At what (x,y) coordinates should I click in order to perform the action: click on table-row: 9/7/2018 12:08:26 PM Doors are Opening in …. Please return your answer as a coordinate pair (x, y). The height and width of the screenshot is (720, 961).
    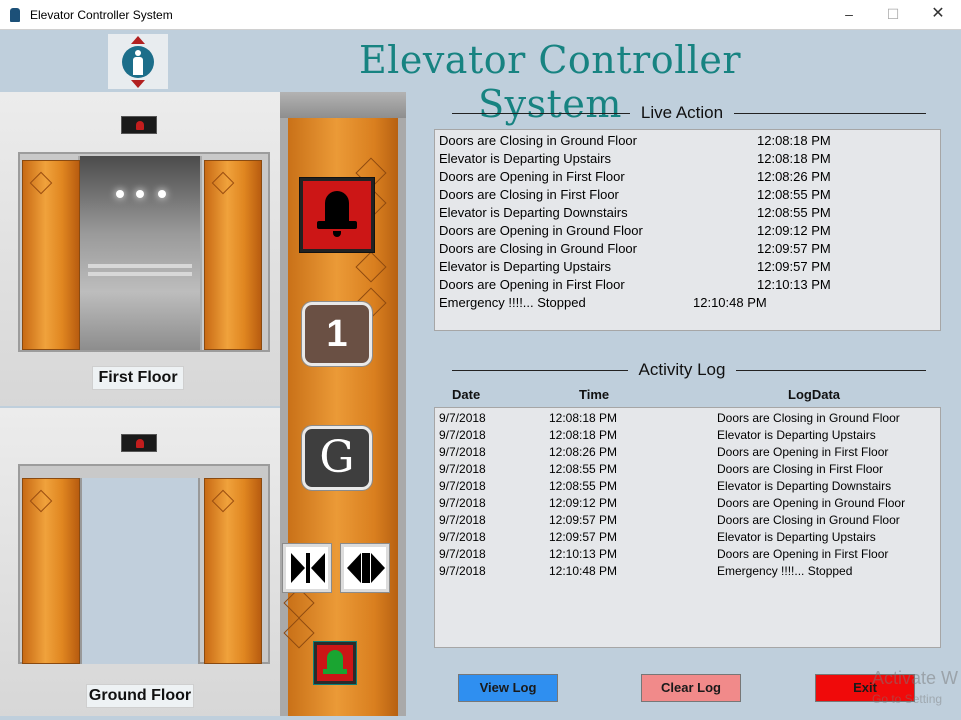
    Looking at the image, I should click on (689, 453).